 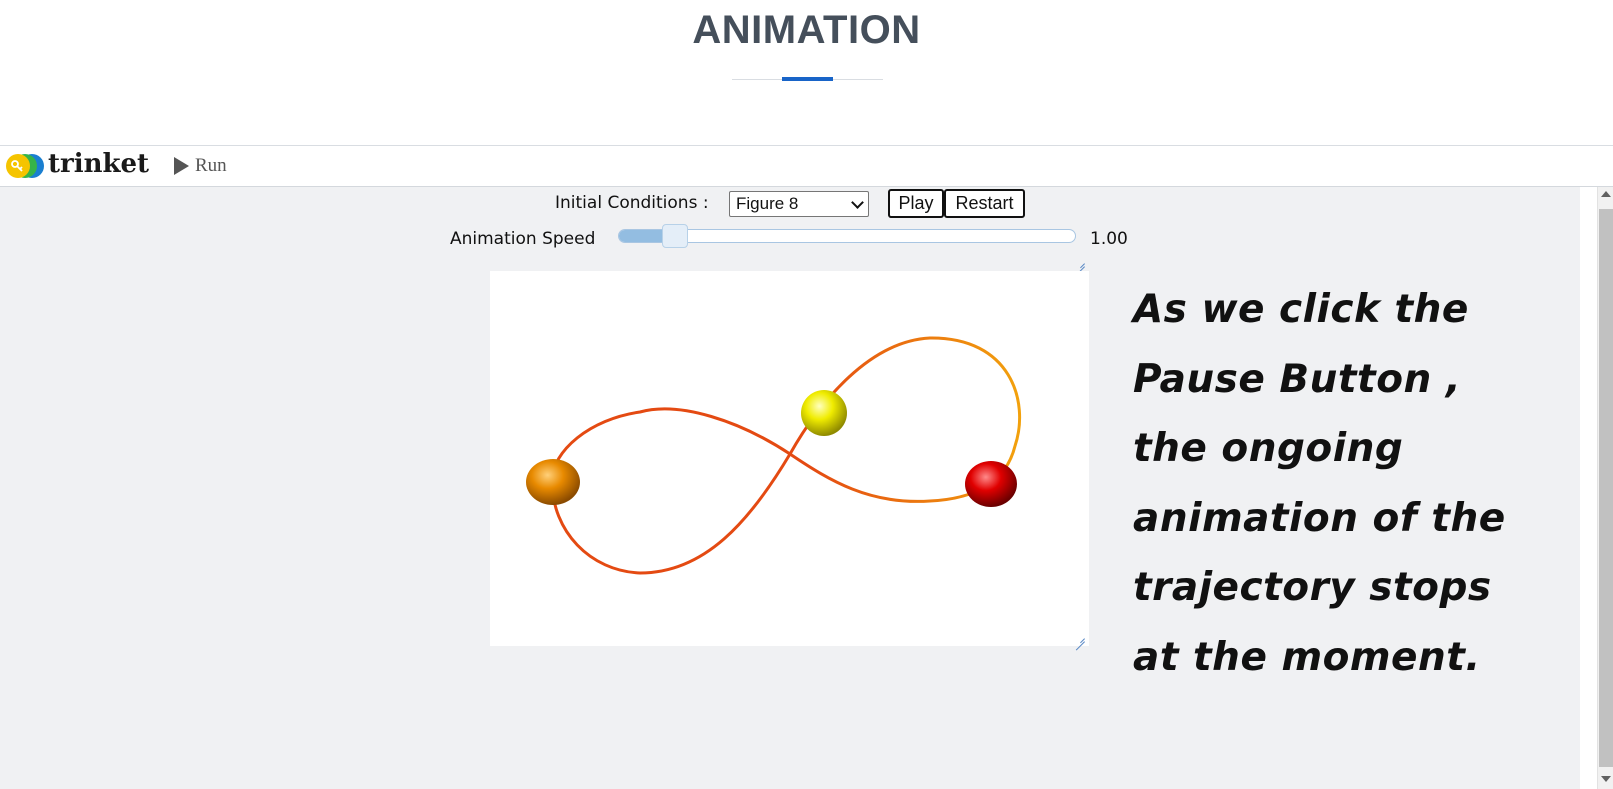 I want to click on trajectory-scene, so click(x=774, y=455).